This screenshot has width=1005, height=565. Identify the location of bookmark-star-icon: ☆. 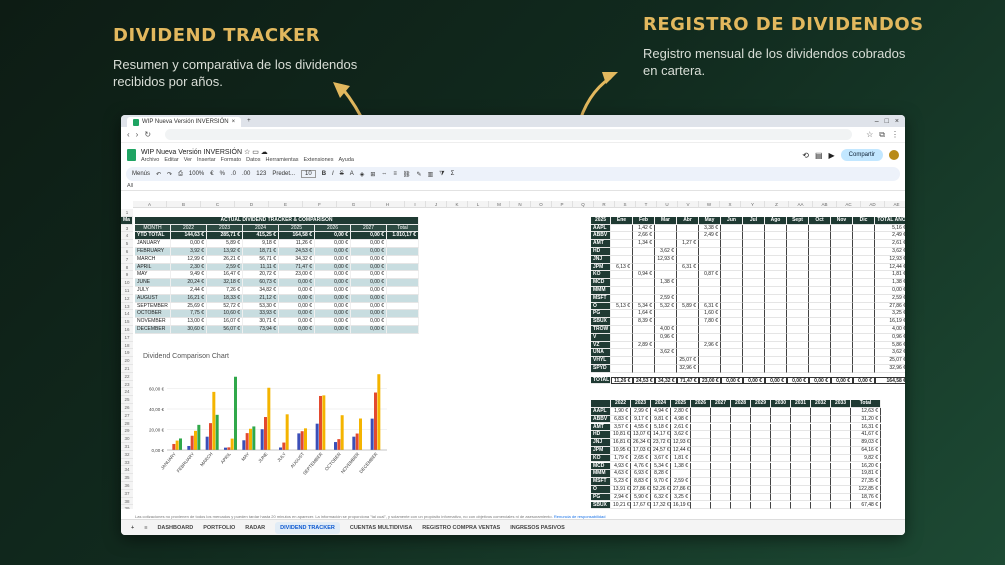
(869, 134).